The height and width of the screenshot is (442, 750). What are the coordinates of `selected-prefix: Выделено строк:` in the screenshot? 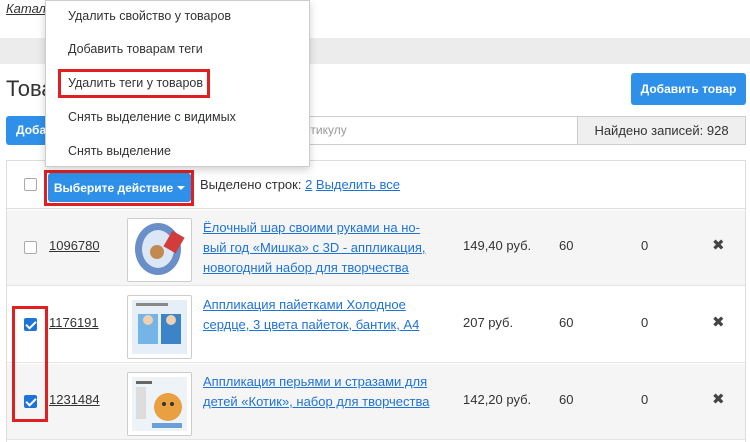 It's located at (253, 184).